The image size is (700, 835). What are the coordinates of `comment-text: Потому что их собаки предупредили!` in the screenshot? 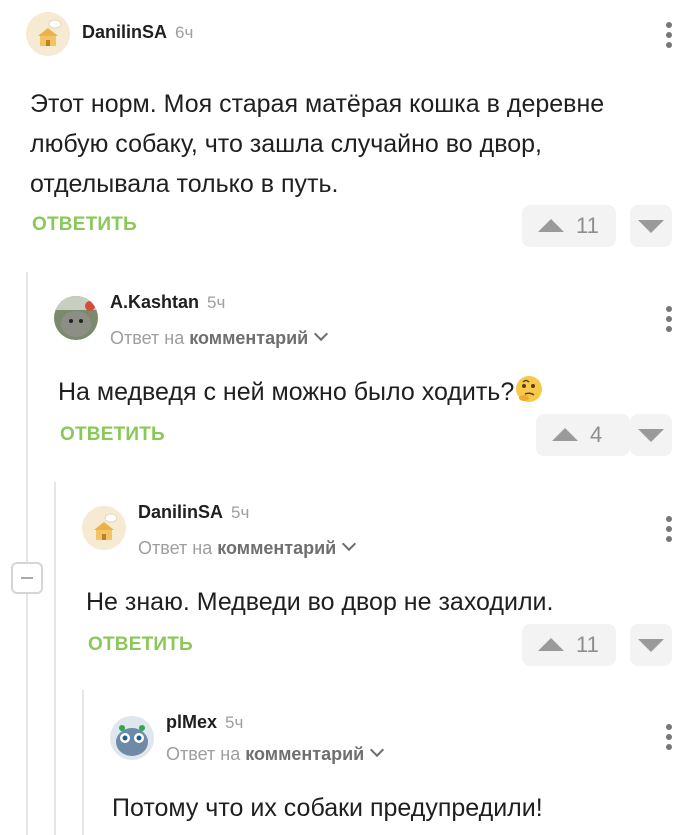 It's located at (327, 808).